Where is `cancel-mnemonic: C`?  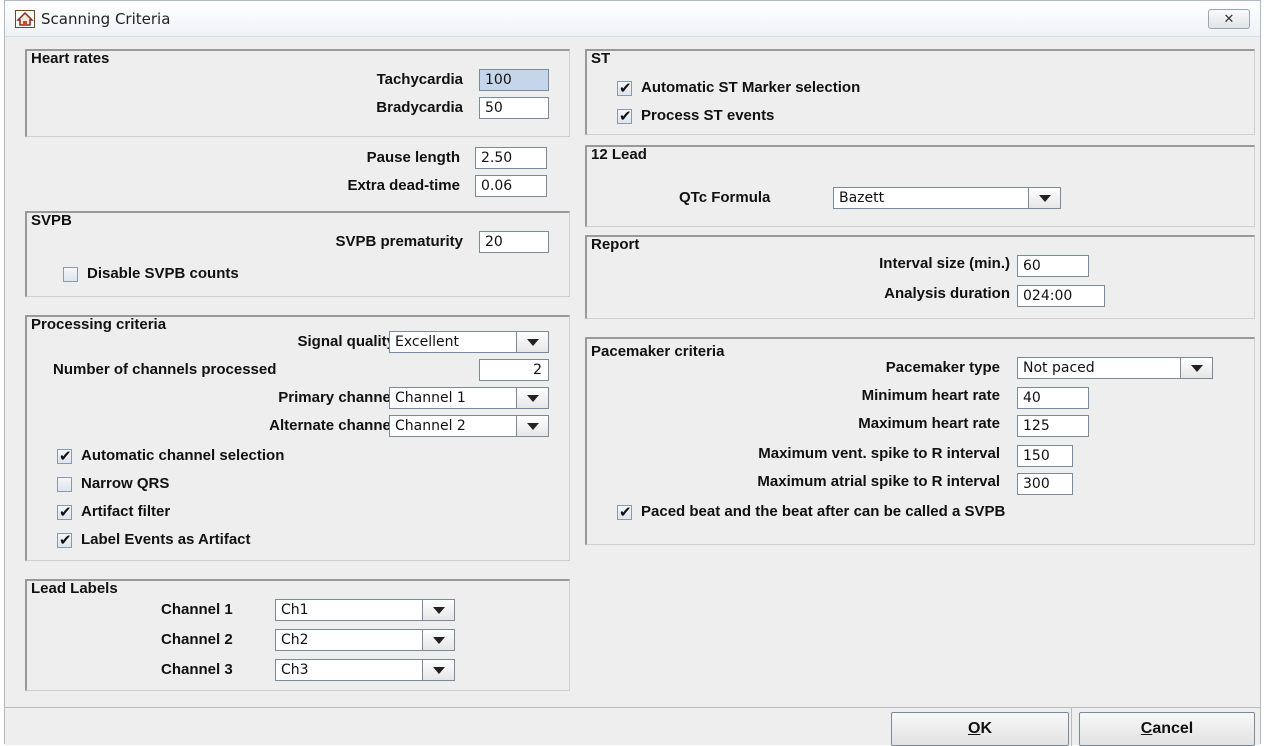
cancel-mnemonic: C is located at coordinates (1146, 728).